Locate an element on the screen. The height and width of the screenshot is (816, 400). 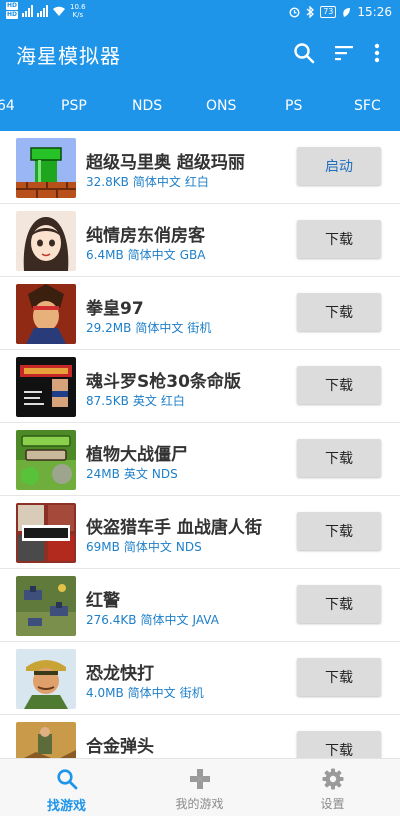
list-item: 超级马里奥 超级玛丽 32.8KB 简体中文 红白 启动 is located at coordinates (200, 167).